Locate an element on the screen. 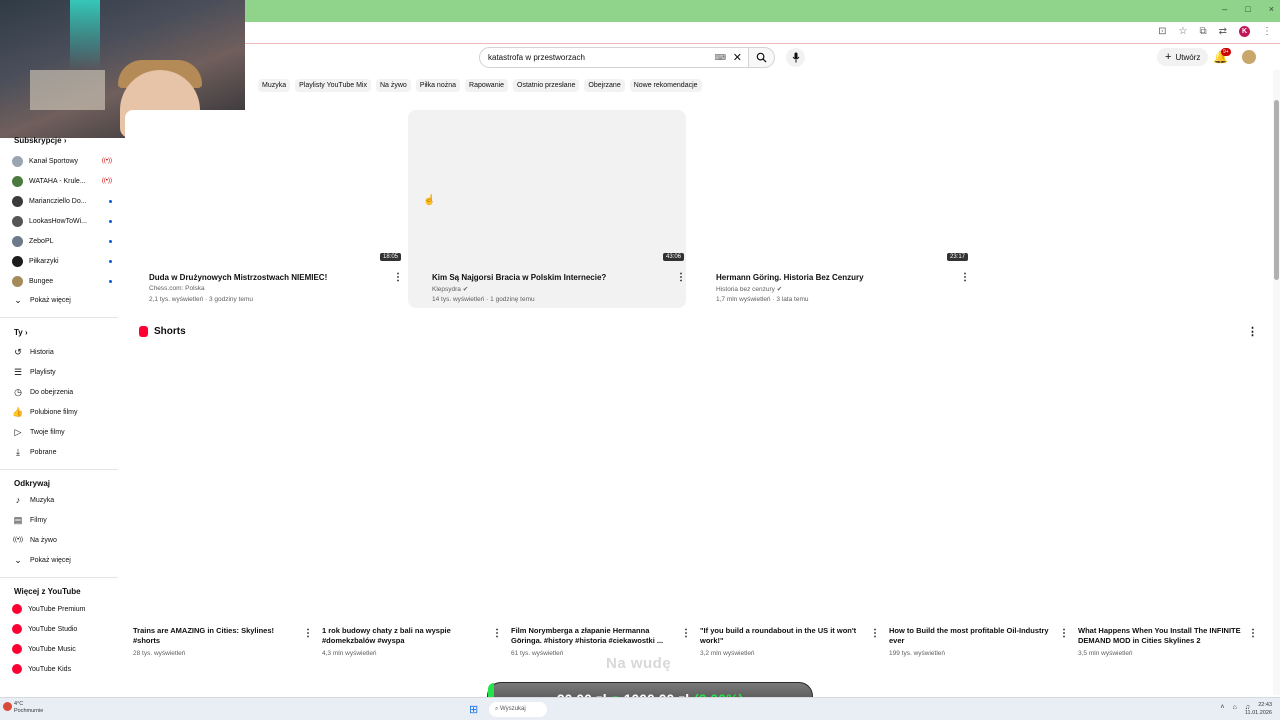 The image size is (1280, 720). chip-6: Obejrzane is located at coordinates (604, 85).